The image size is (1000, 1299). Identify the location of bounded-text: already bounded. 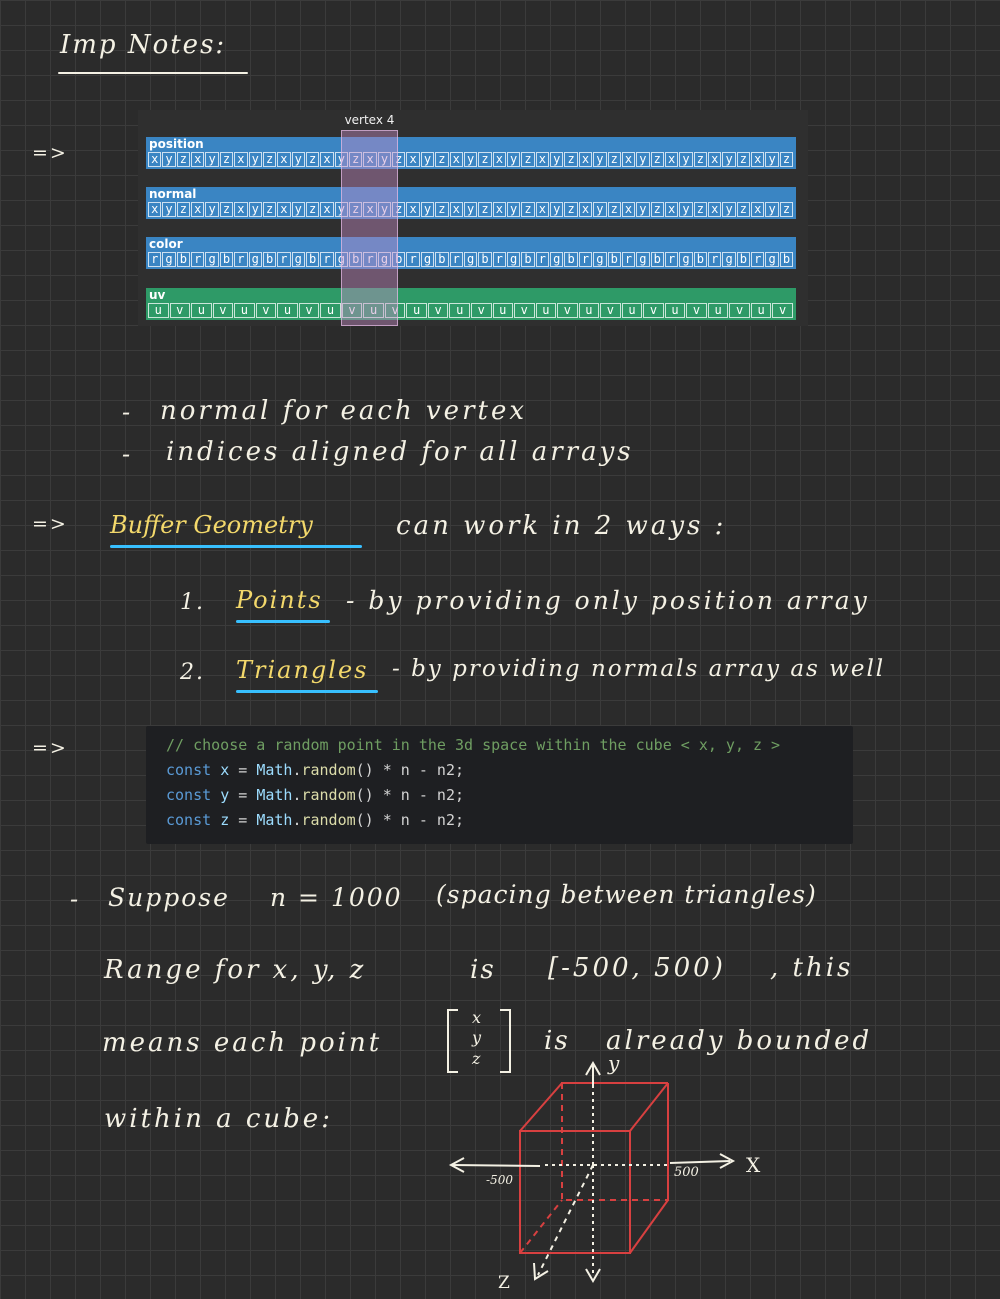
(739, 1041).